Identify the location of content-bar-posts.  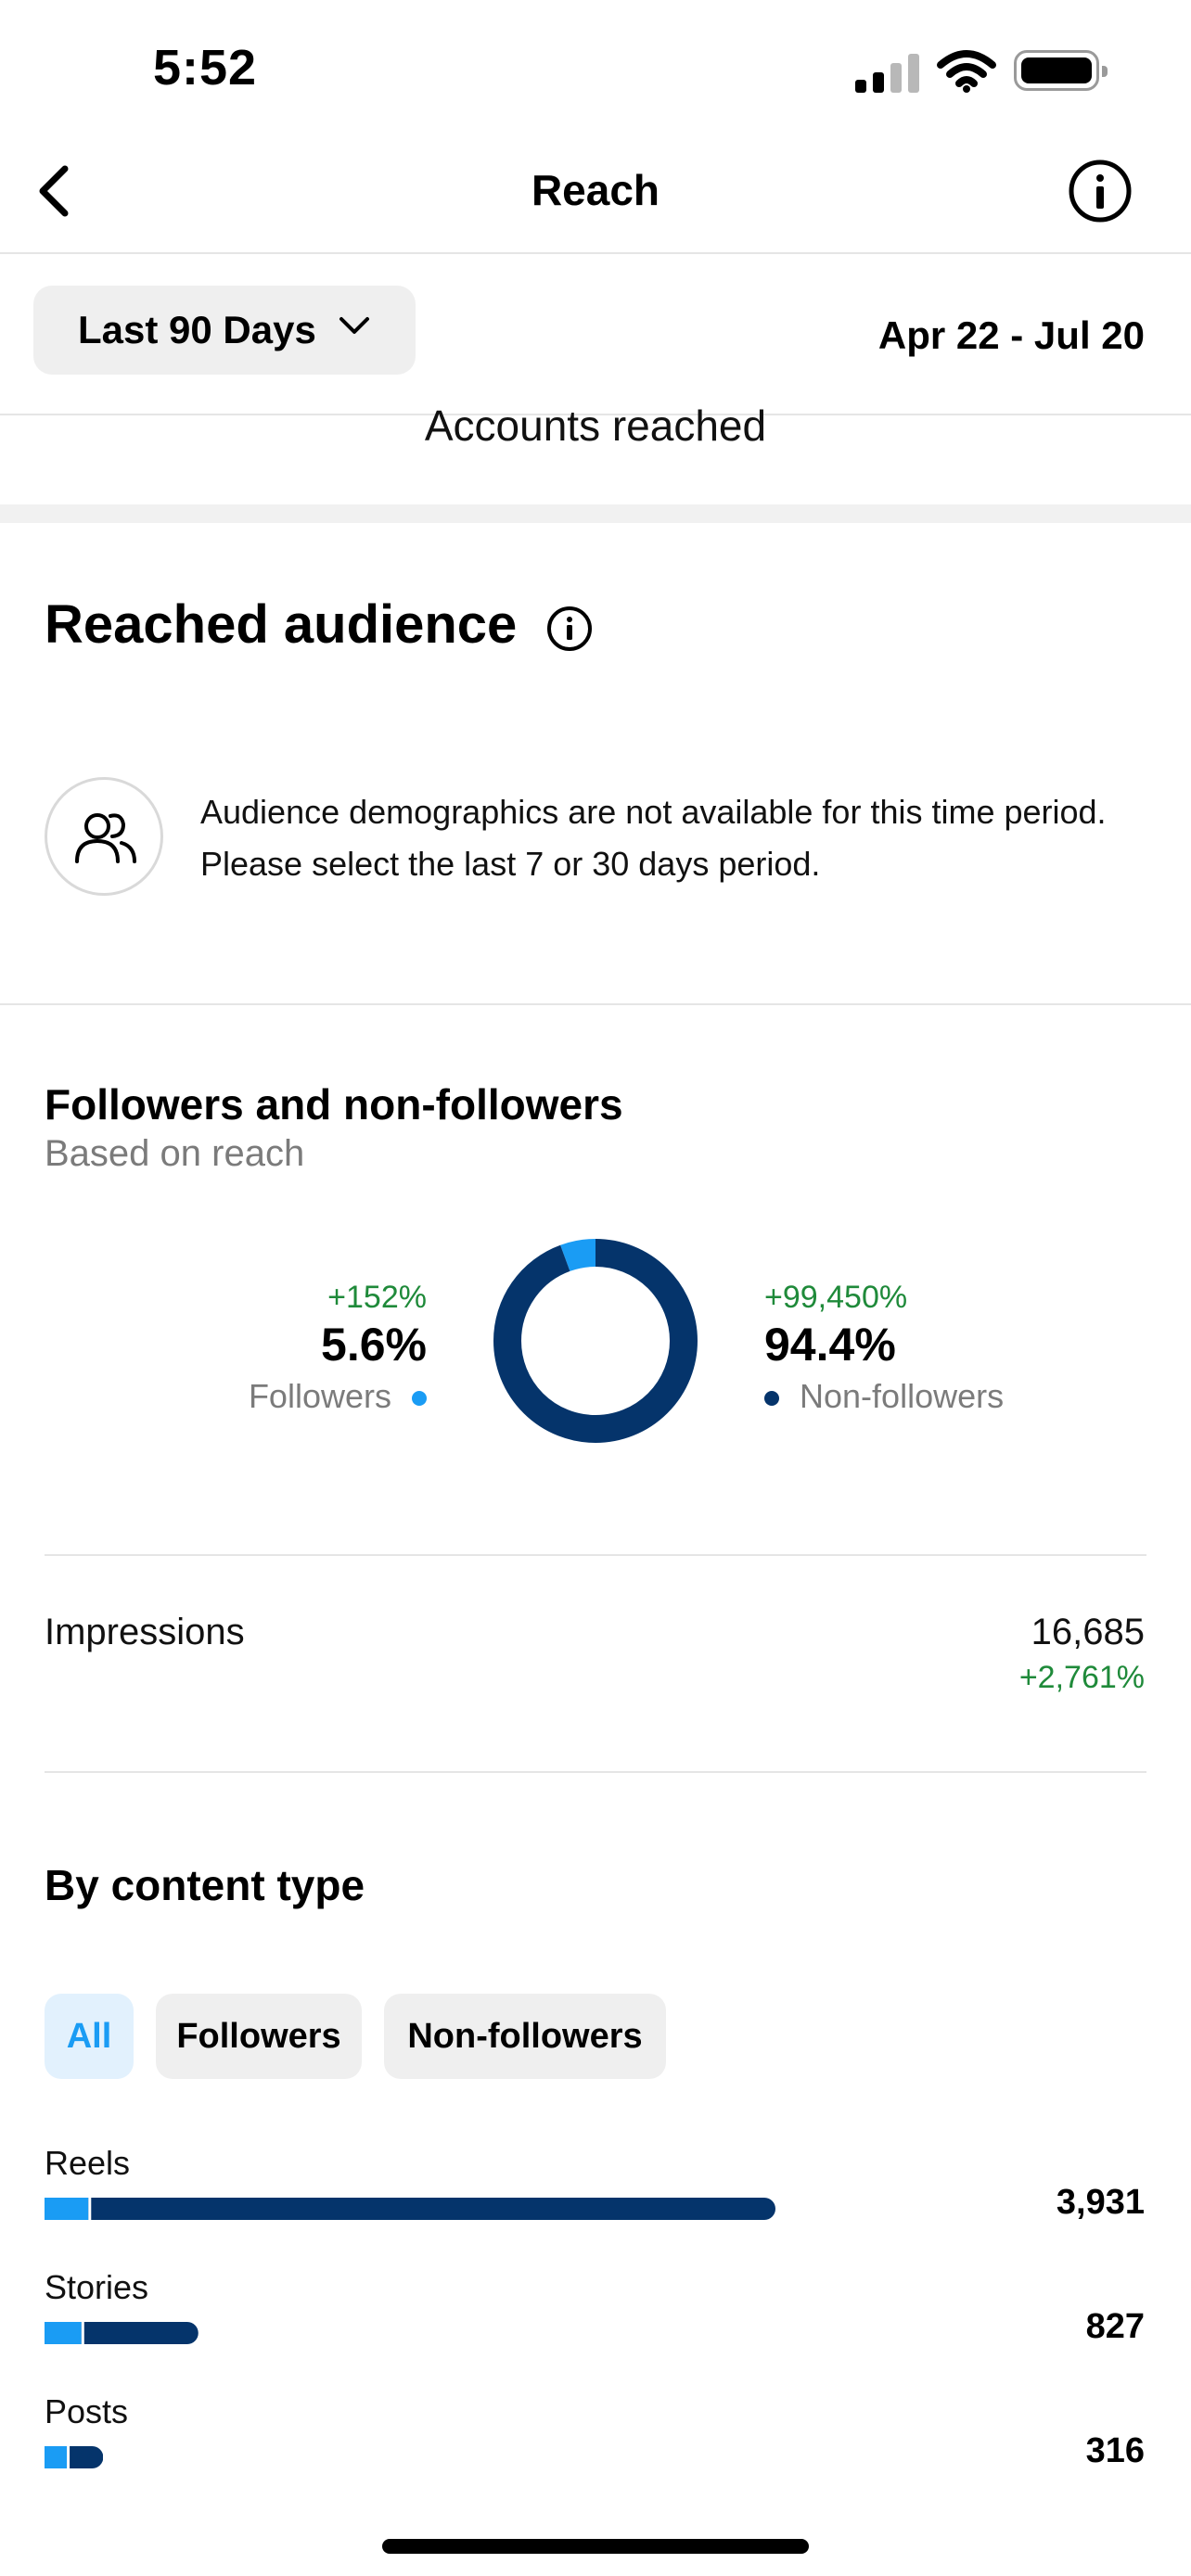
(74, 2457).